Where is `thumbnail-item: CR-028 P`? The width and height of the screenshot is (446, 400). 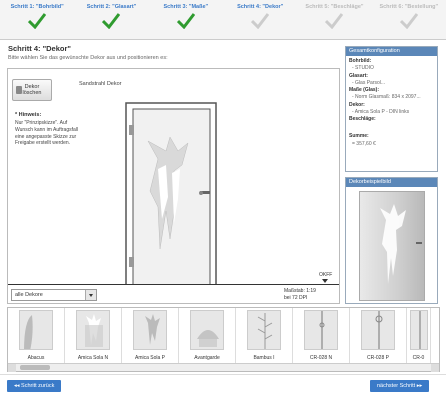
thumbnail-item: CR-028 P is located at coordinates (378, 335).